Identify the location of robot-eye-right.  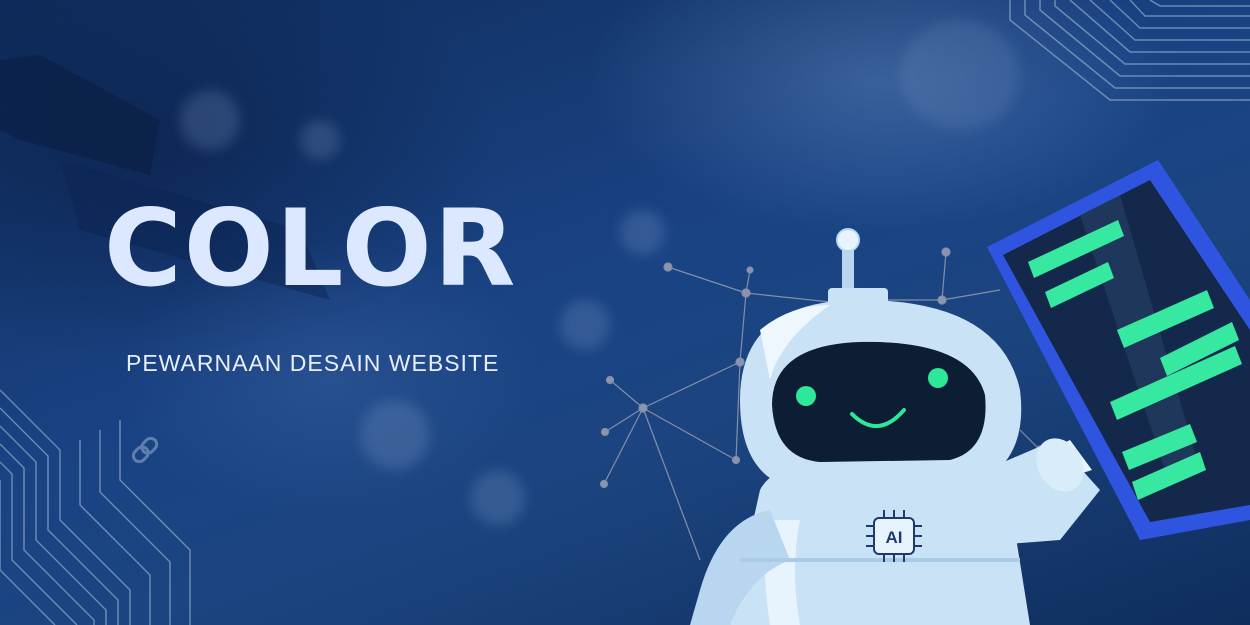
(938, 378).